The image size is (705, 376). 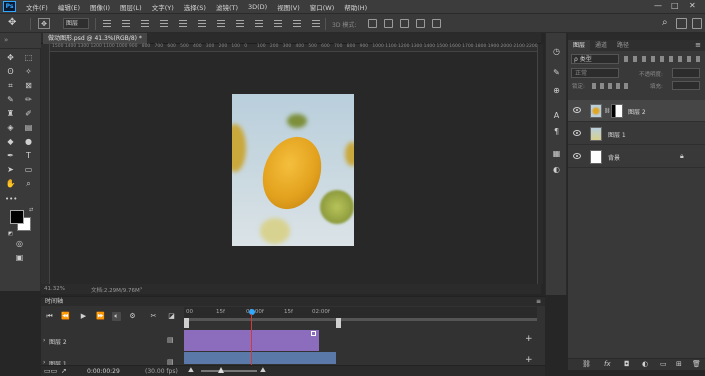 What do you see at coordinates (681, 23) in the screenshot?
I see `workspace-icon` at bounding box center [681, 23].